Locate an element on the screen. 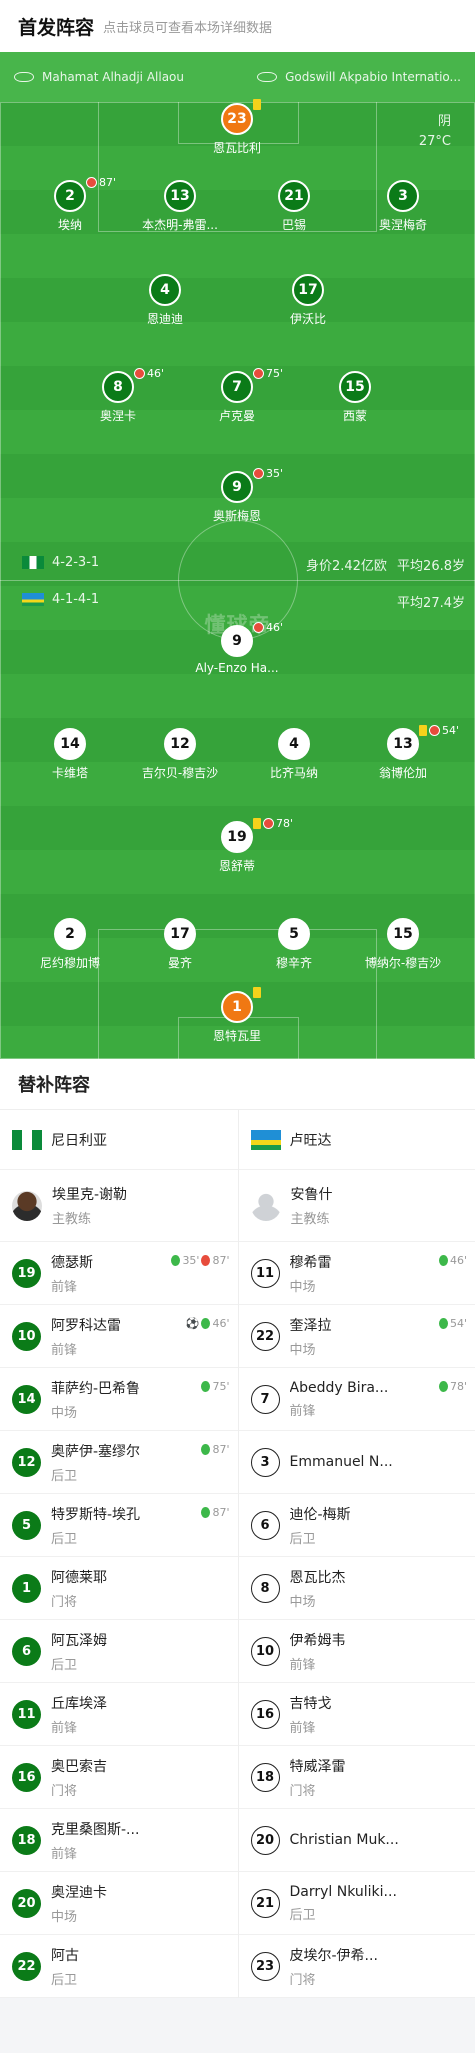 This screenshot has width=475, height=2053. event-minute: 35' is located at coordinates (191, 1260).